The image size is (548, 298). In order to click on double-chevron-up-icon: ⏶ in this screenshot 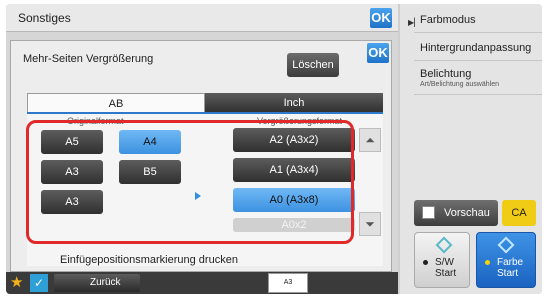, I will do `click(370, 140)`.